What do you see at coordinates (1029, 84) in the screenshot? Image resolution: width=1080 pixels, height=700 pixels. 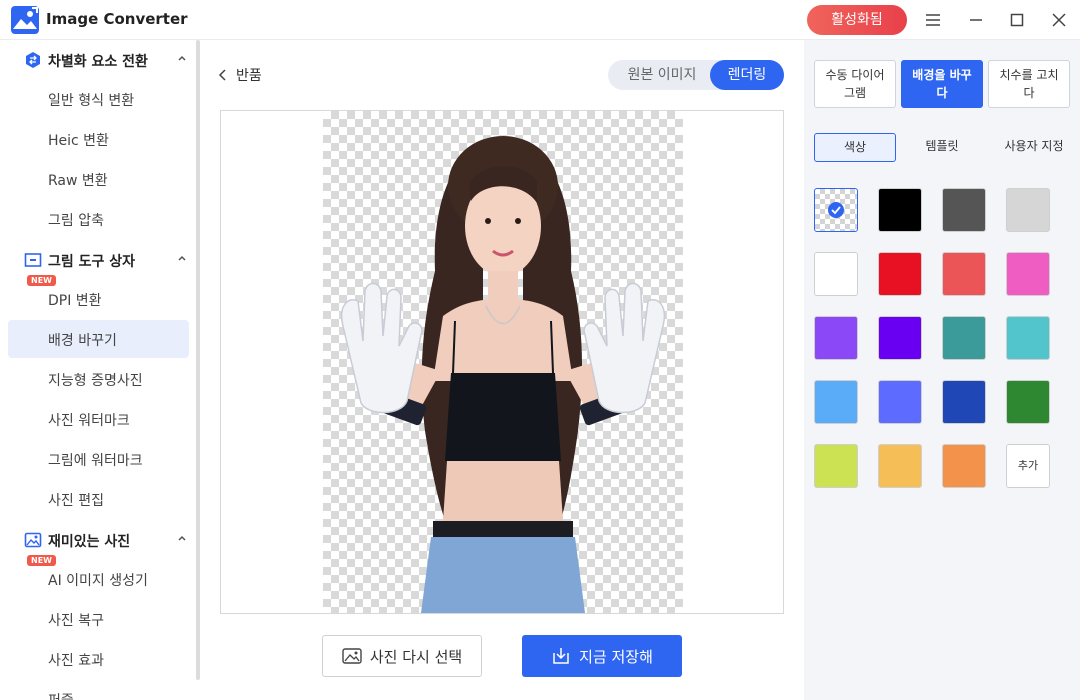 I see `mode-resize: 치수를 고치다` at bounding box center [1029, 84].